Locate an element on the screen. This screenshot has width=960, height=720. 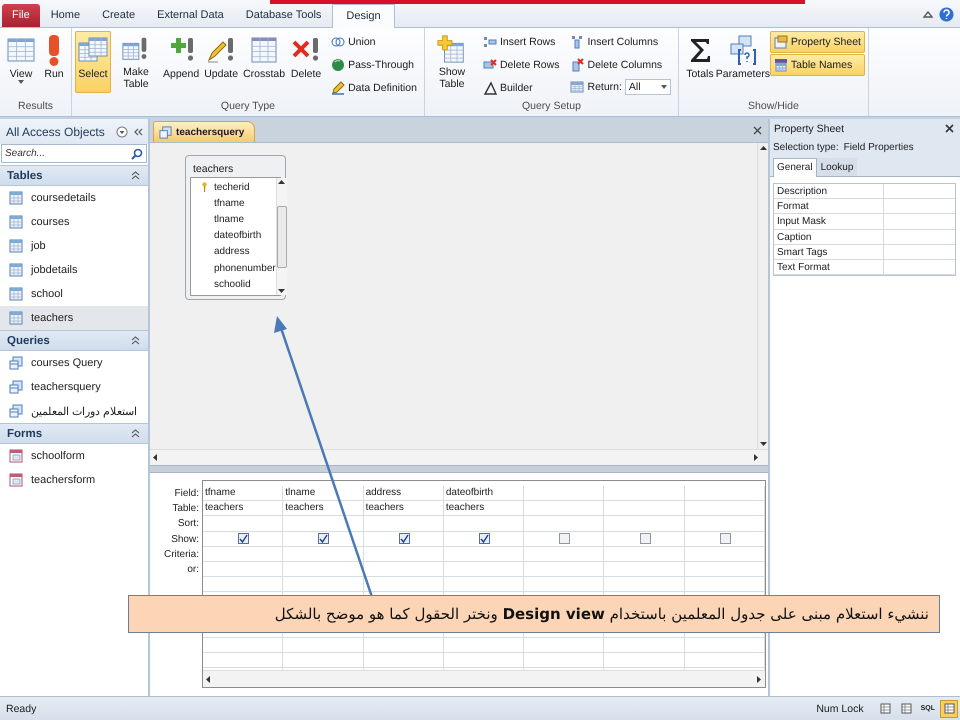
row-label: Table: is located at coordinates (185, 509).